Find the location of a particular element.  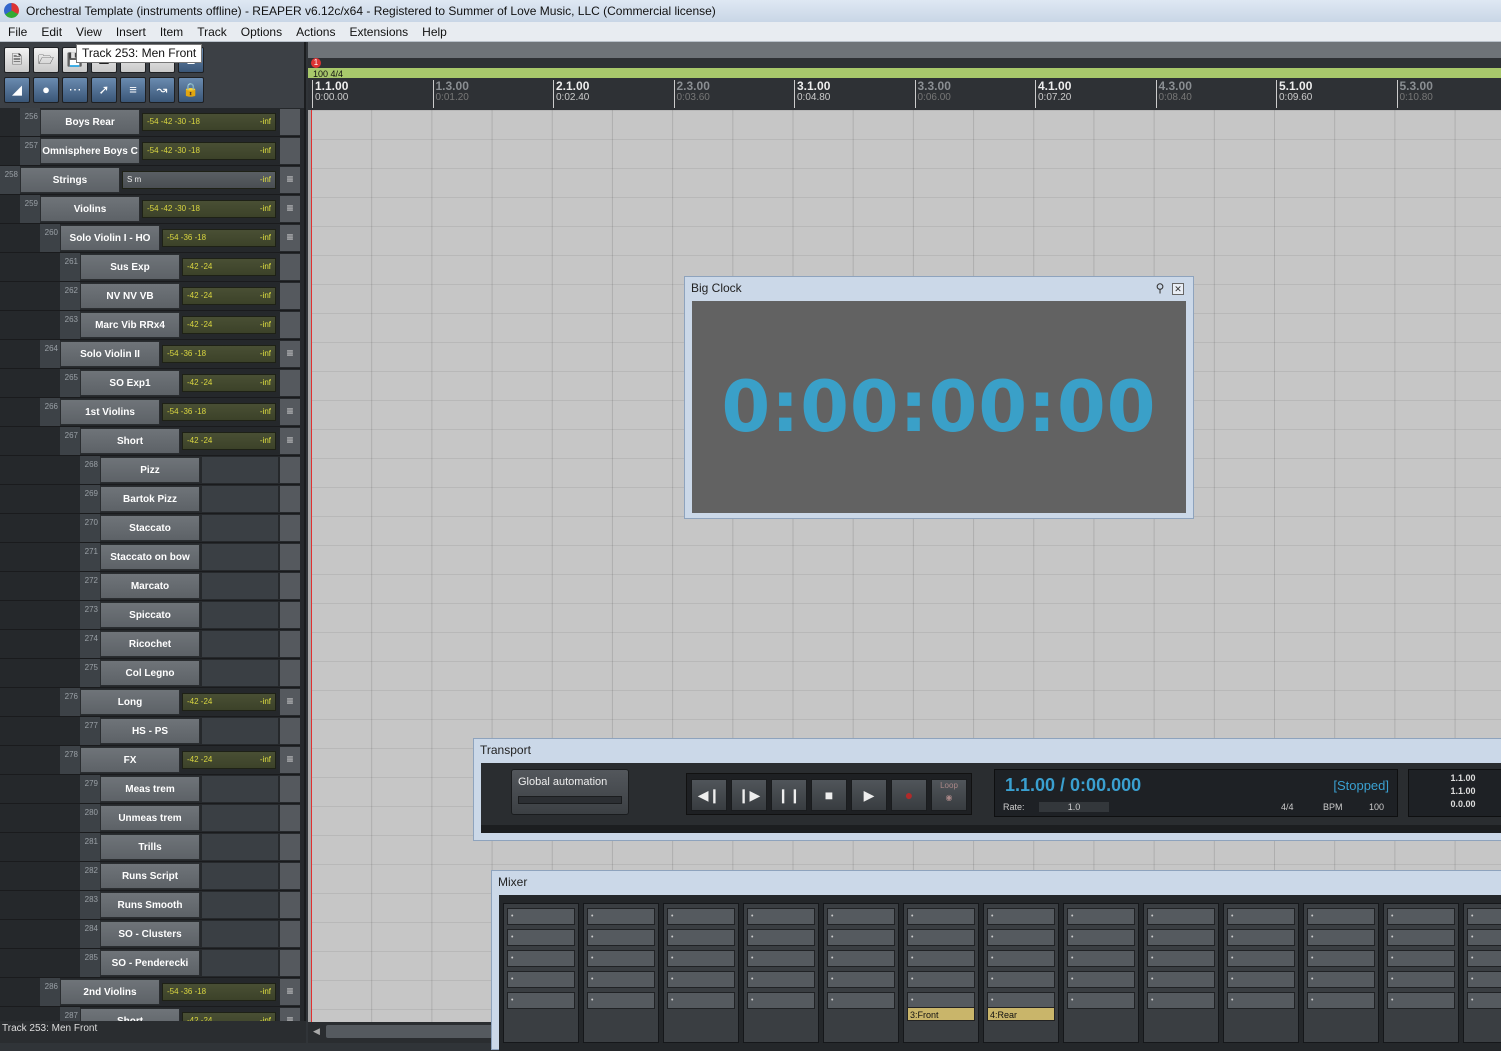

track-name: SO - Clusters is located at coordinates (150, 934).